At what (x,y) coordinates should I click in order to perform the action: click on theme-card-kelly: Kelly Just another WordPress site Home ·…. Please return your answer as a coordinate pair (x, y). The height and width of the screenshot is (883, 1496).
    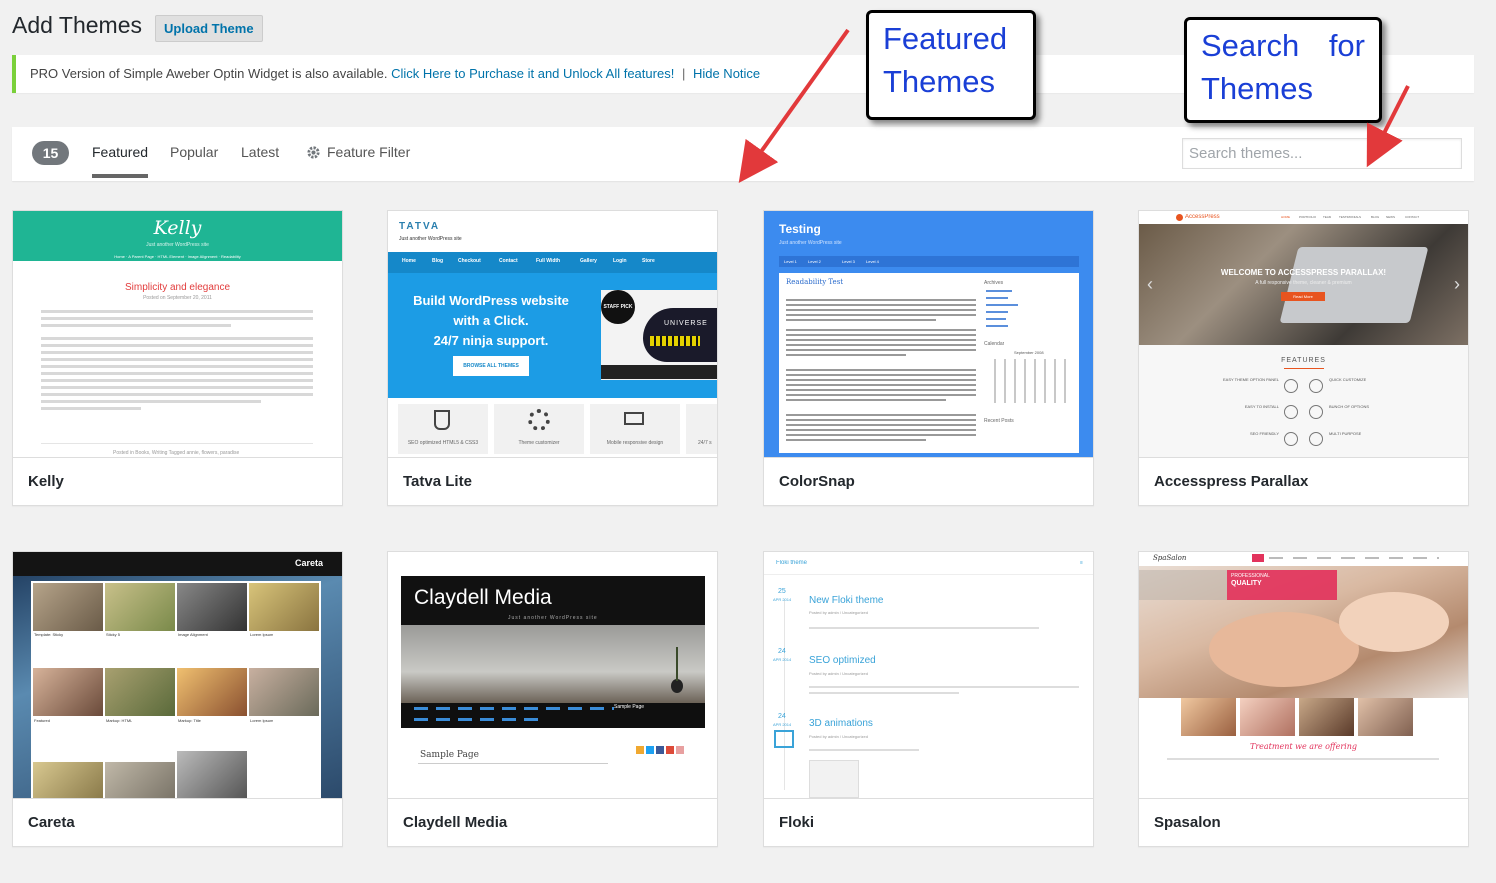
    Looking at the image, I should click on (177, 358).